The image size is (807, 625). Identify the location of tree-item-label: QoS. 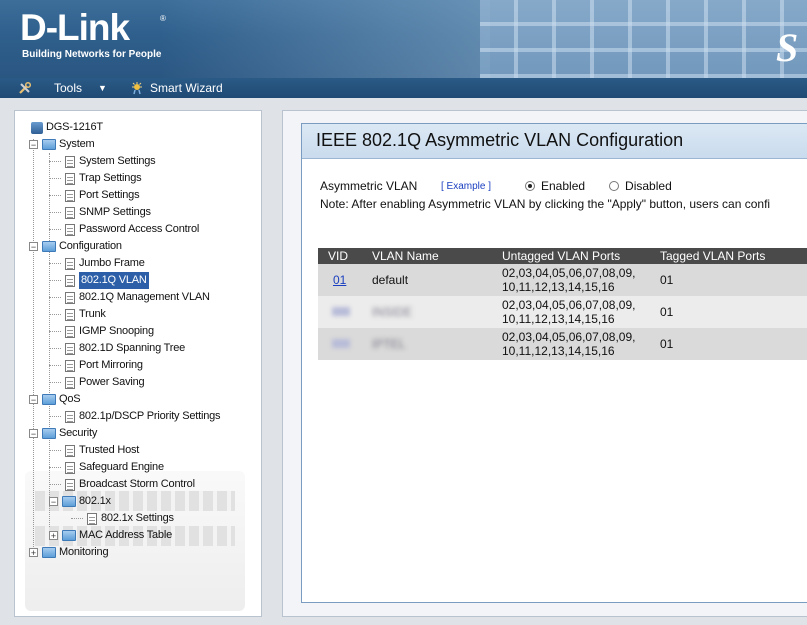
(70, 399).